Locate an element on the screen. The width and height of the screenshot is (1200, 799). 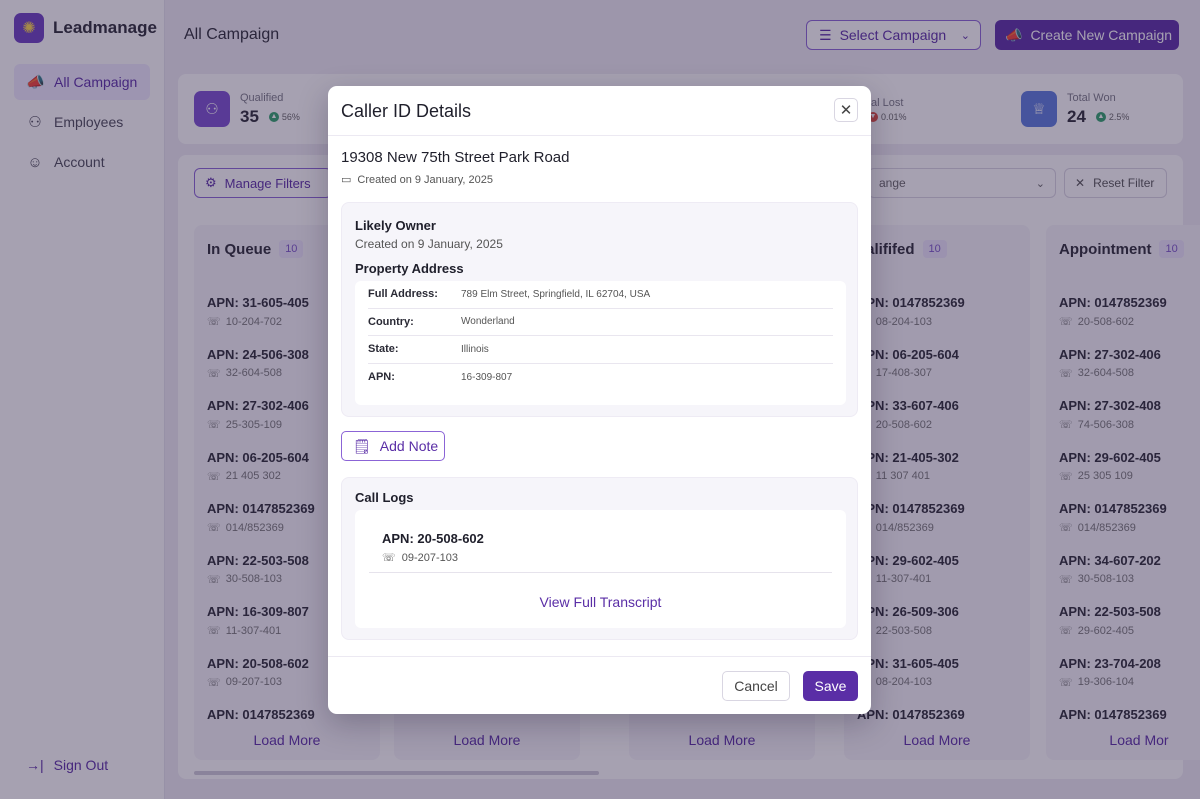
modal-header: Caller ID Details ✕ is located at coordinates (599, 111).